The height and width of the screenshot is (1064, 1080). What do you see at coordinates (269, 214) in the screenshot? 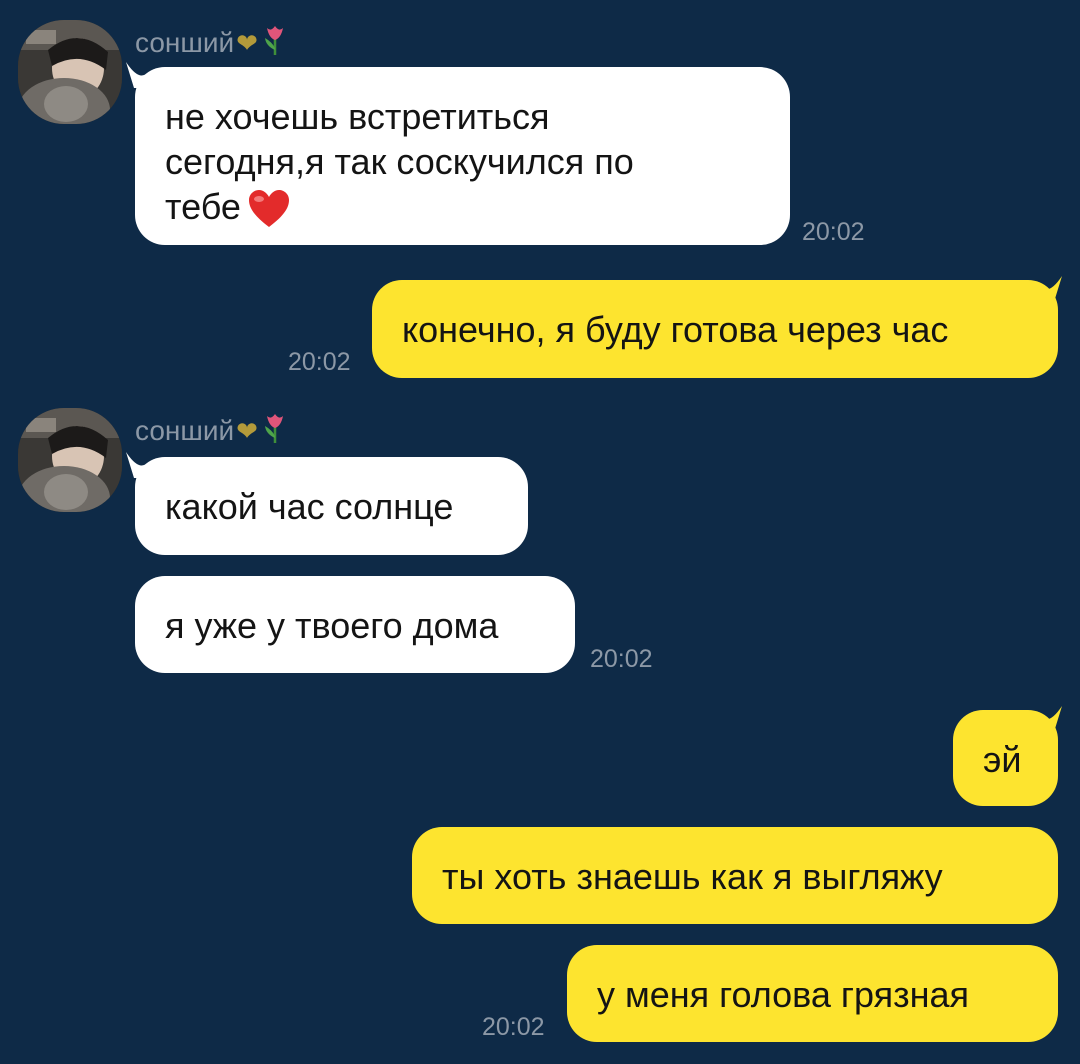
I see `red-heart-icon` at bounding box center [269, 214].